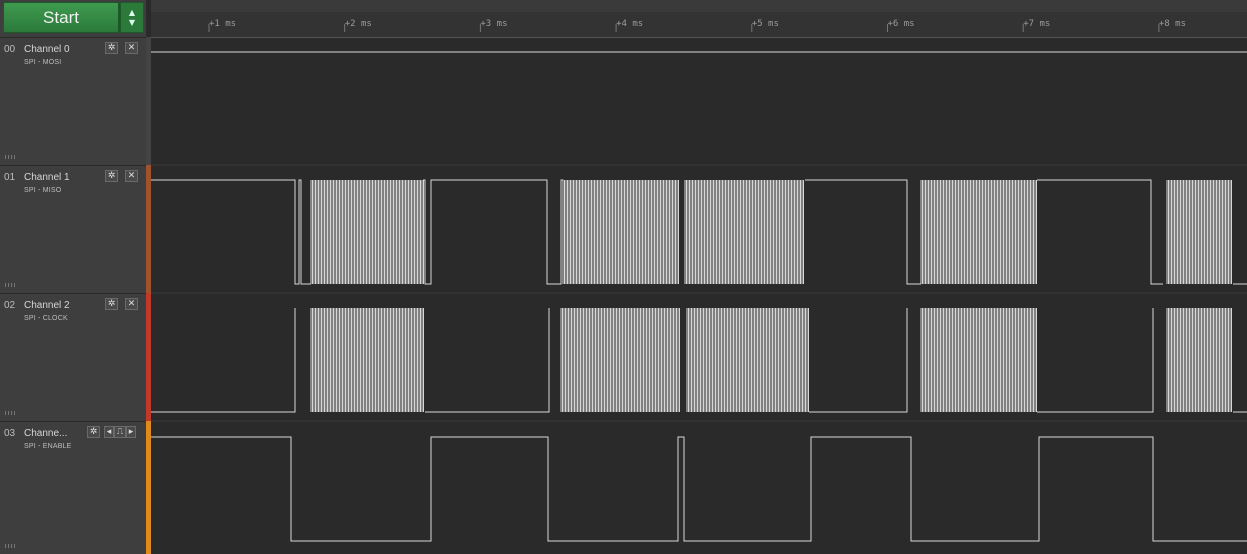 The height and width of the screenshot is (554, 1247). What do you see at coordinates (73, 101) in the screenshot?
I see `channel-panel-0: 00 Channel 0 SPI - MOSI ✲ ✕` at bounding box center [73, 101].